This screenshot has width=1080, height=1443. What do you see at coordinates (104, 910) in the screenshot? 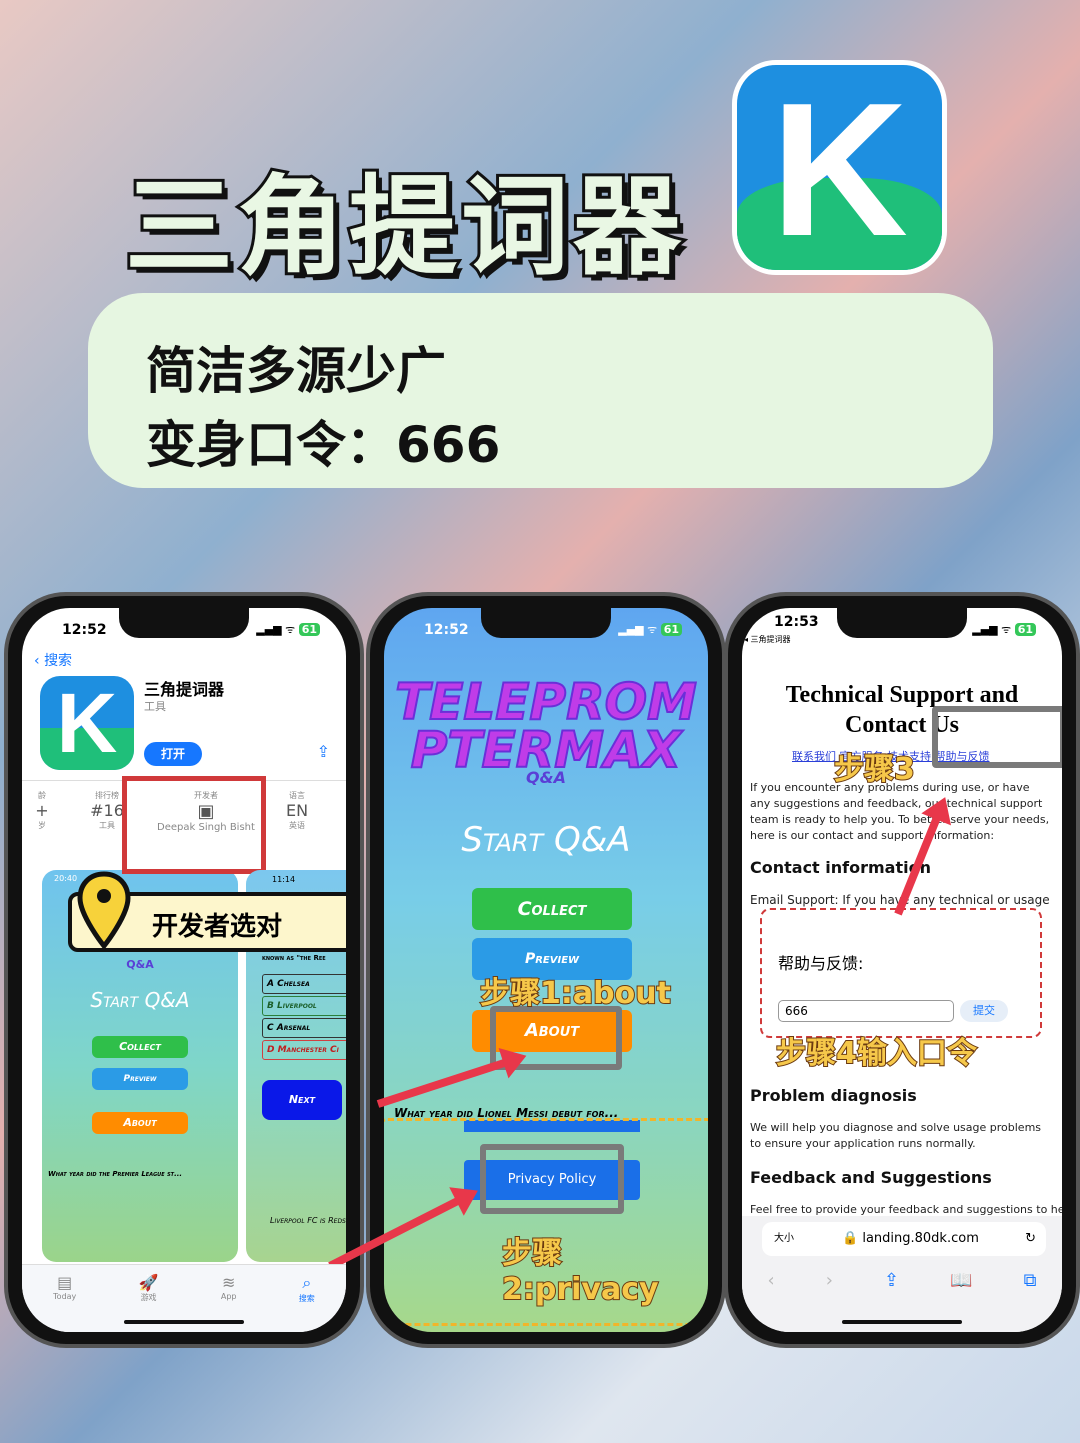
I see `location-pin-icon` at bounding box center [104, 910].